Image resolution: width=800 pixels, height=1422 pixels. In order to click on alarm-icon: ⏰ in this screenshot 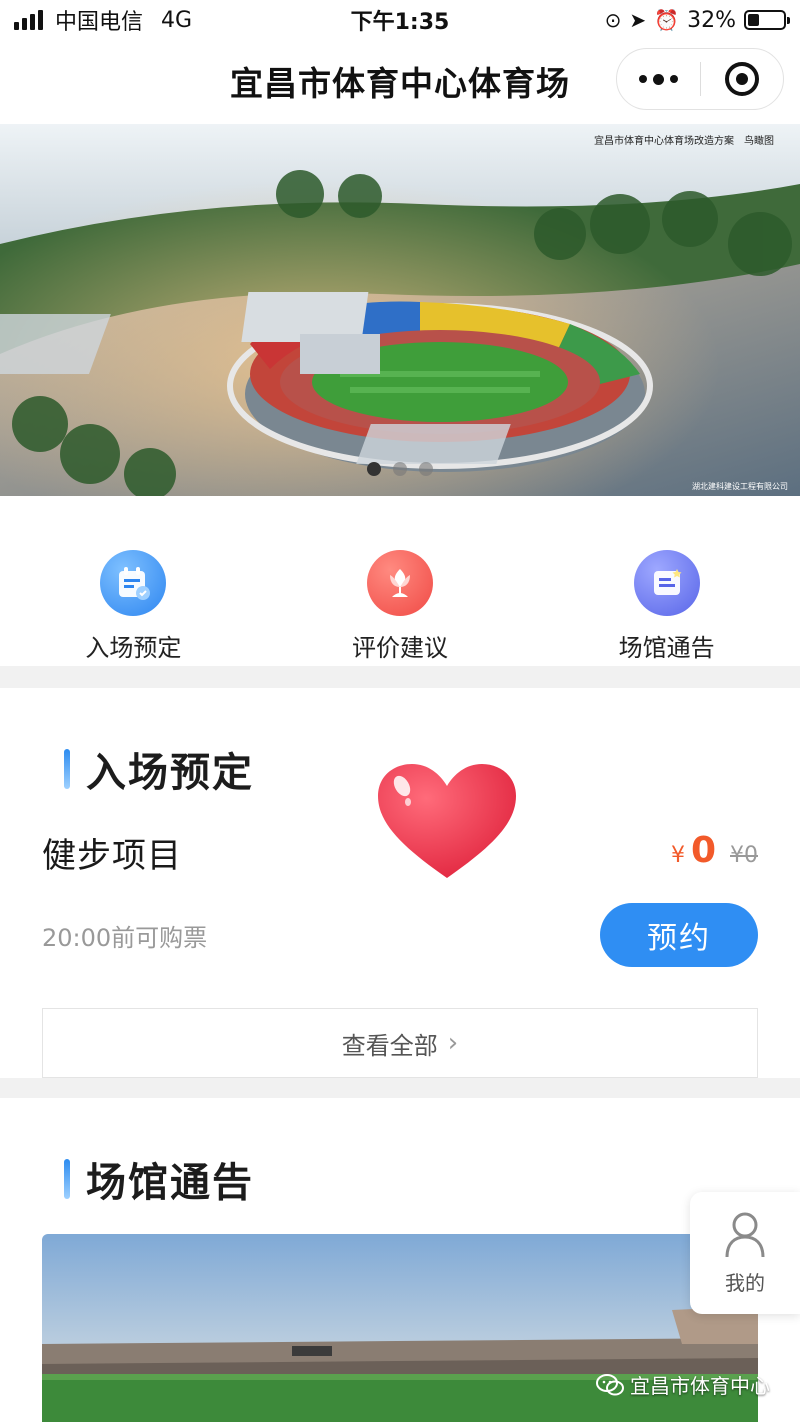, I will do `click(667, 20)`.